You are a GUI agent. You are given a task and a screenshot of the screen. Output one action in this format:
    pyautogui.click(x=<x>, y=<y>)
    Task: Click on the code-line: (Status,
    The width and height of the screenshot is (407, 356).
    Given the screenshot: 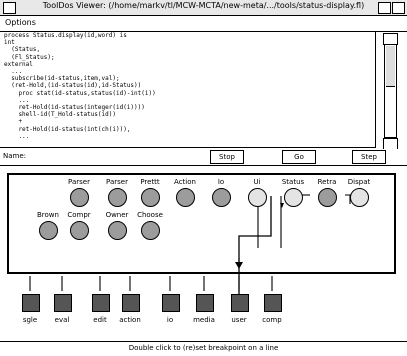 What is the action you would take?
    pyautogui.click(x=187, y=49)
    